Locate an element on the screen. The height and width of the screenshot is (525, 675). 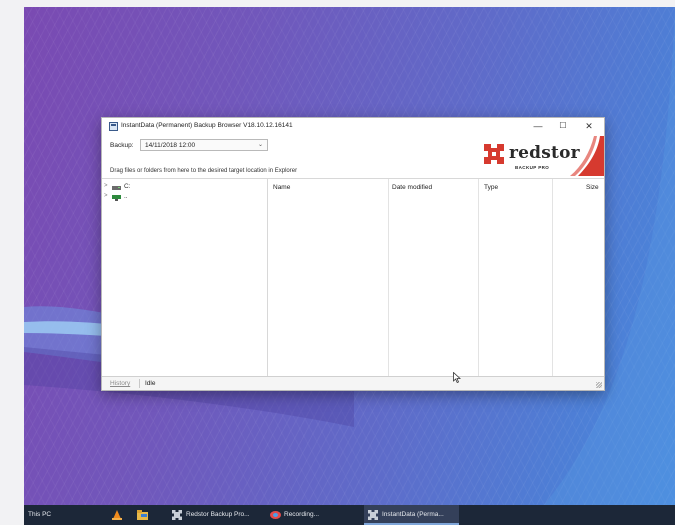
file-explorer-icon is located at coordinates (142, 515).